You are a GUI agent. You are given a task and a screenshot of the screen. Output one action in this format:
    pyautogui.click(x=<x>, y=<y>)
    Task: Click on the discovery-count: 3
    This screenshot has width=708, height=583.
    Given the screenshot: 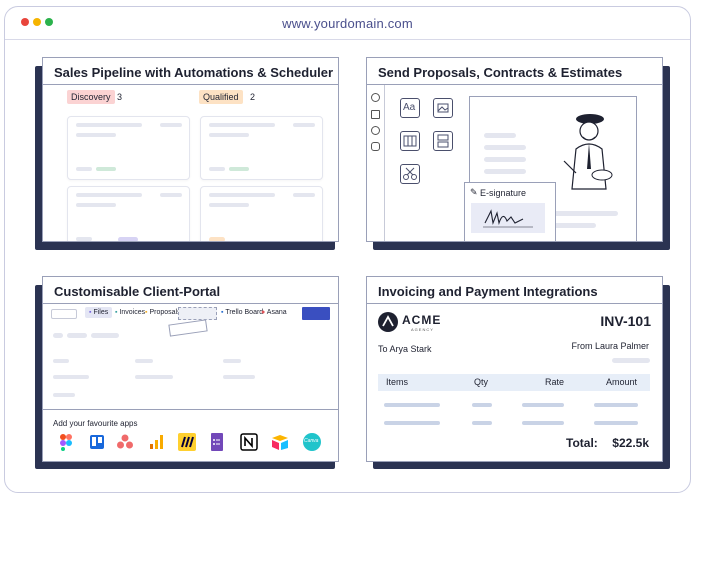 What is the action you would take?
    pyautogui.click(x=120, y=97)
    